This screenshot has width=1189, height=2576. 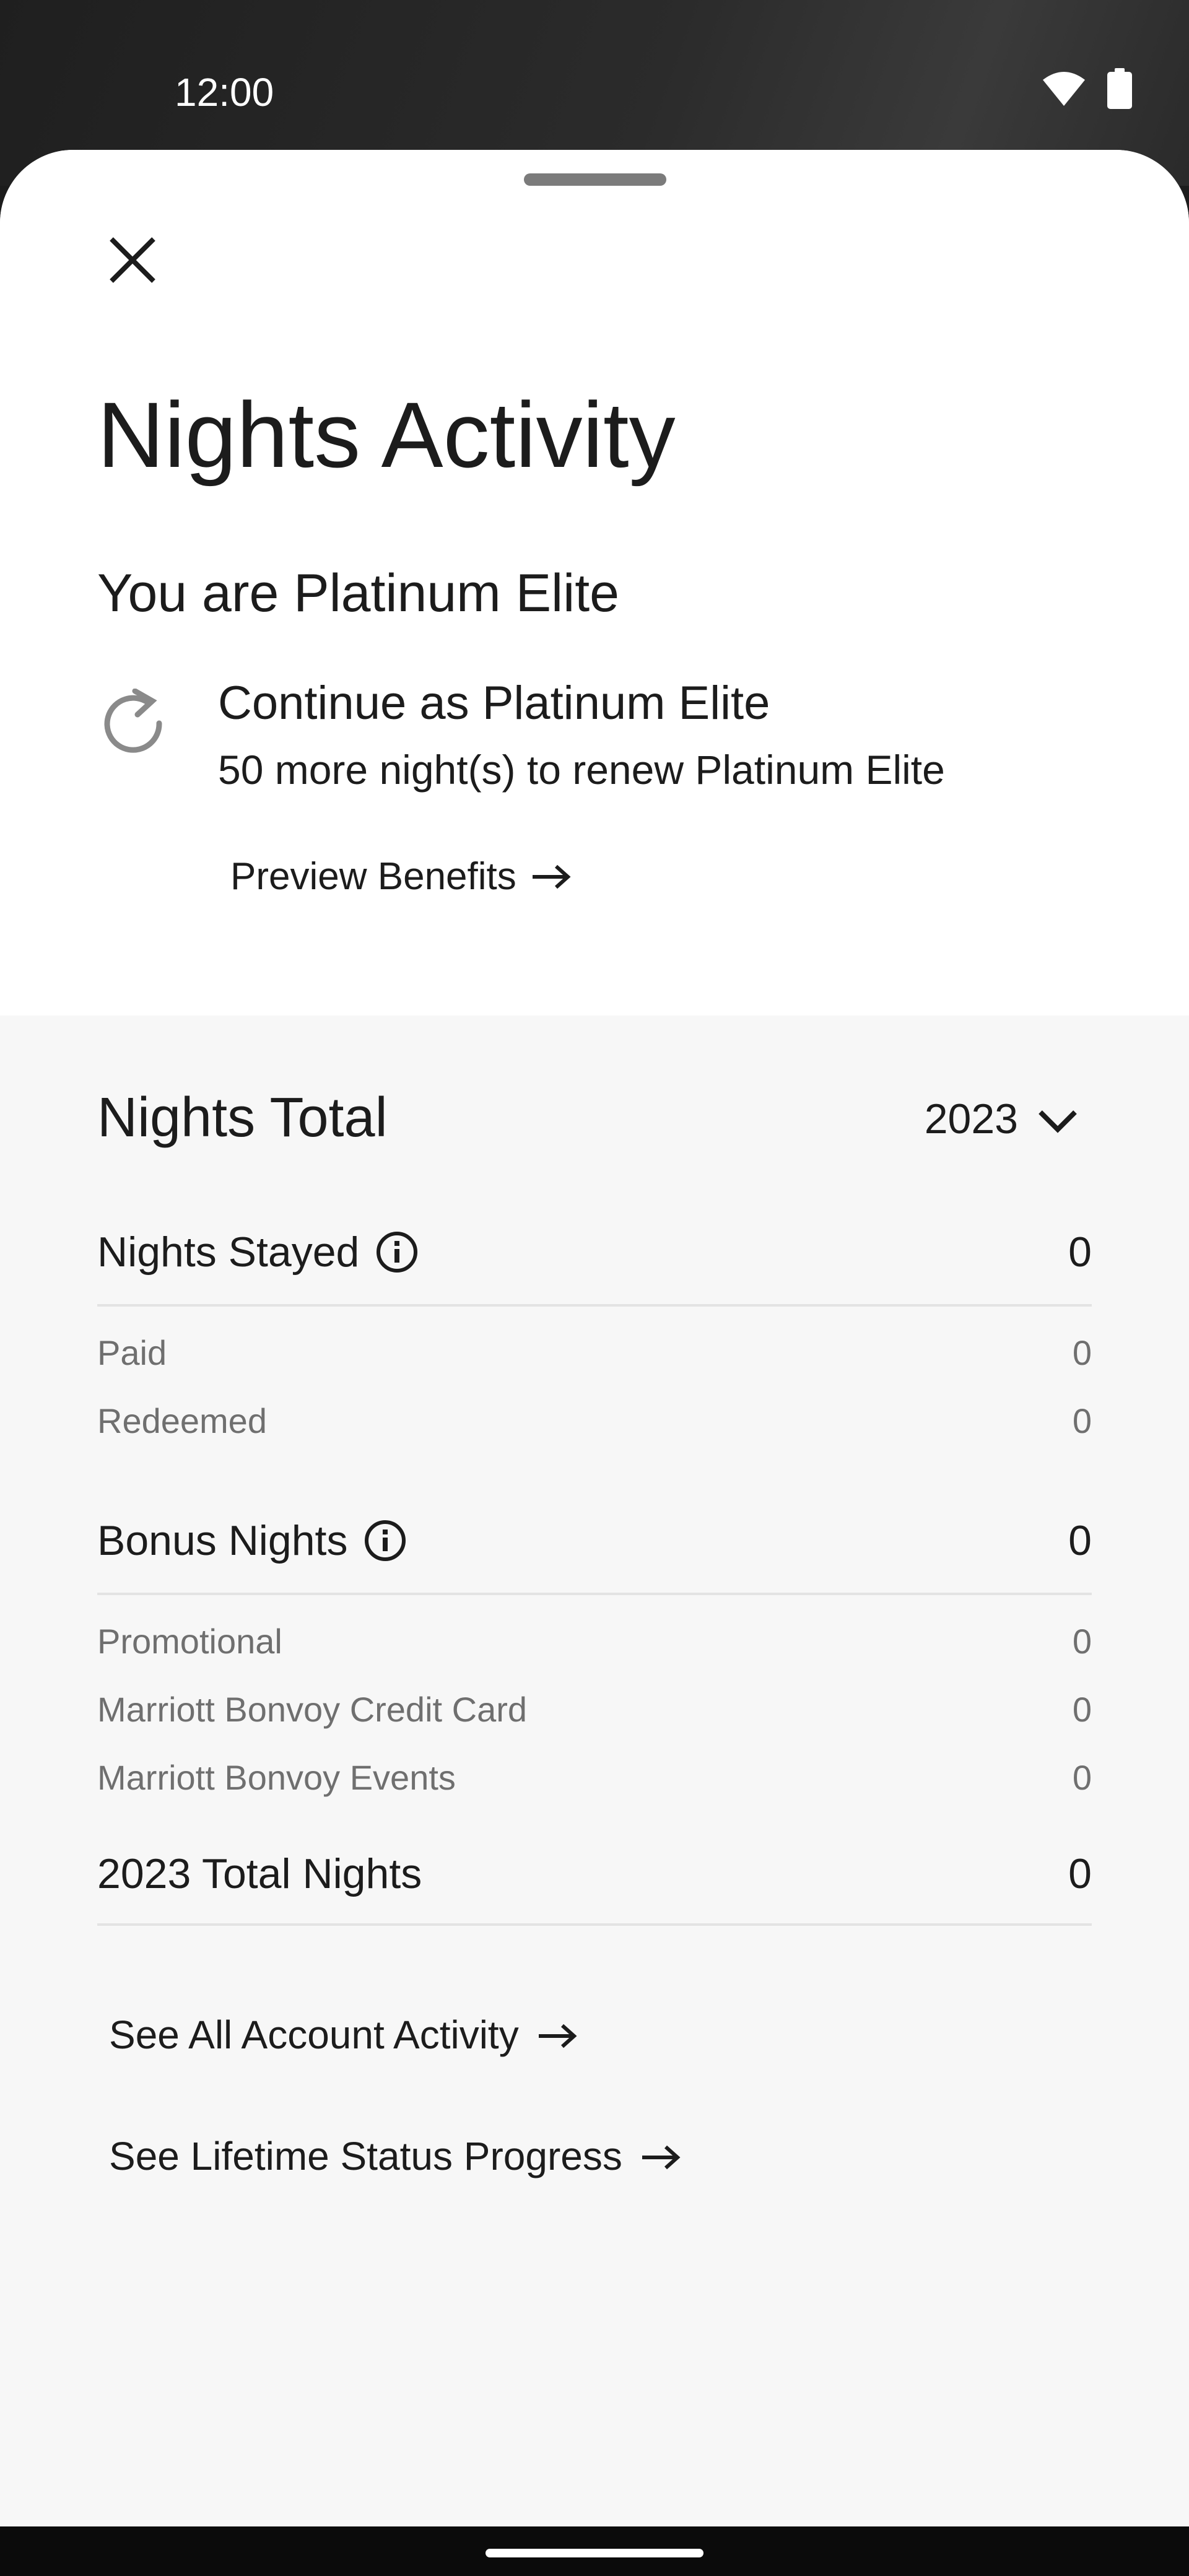 What do you see at coordinates (1058, 1119) in the screenshot?
I see `chevron-down-icon` at bounding box center [1058, 1119].